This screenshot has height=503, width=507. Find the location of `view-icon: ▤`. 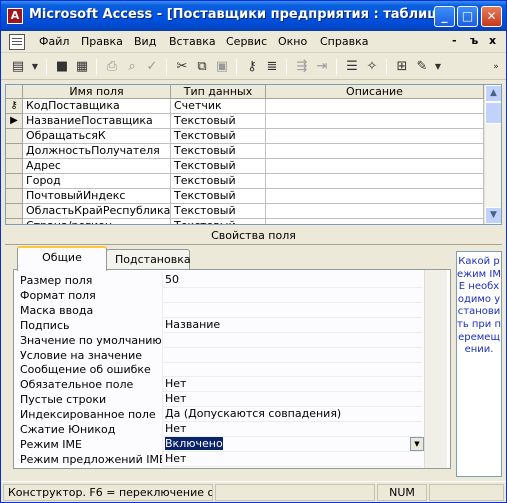

view-icon: ▤ is located at coordinates (18, 67).